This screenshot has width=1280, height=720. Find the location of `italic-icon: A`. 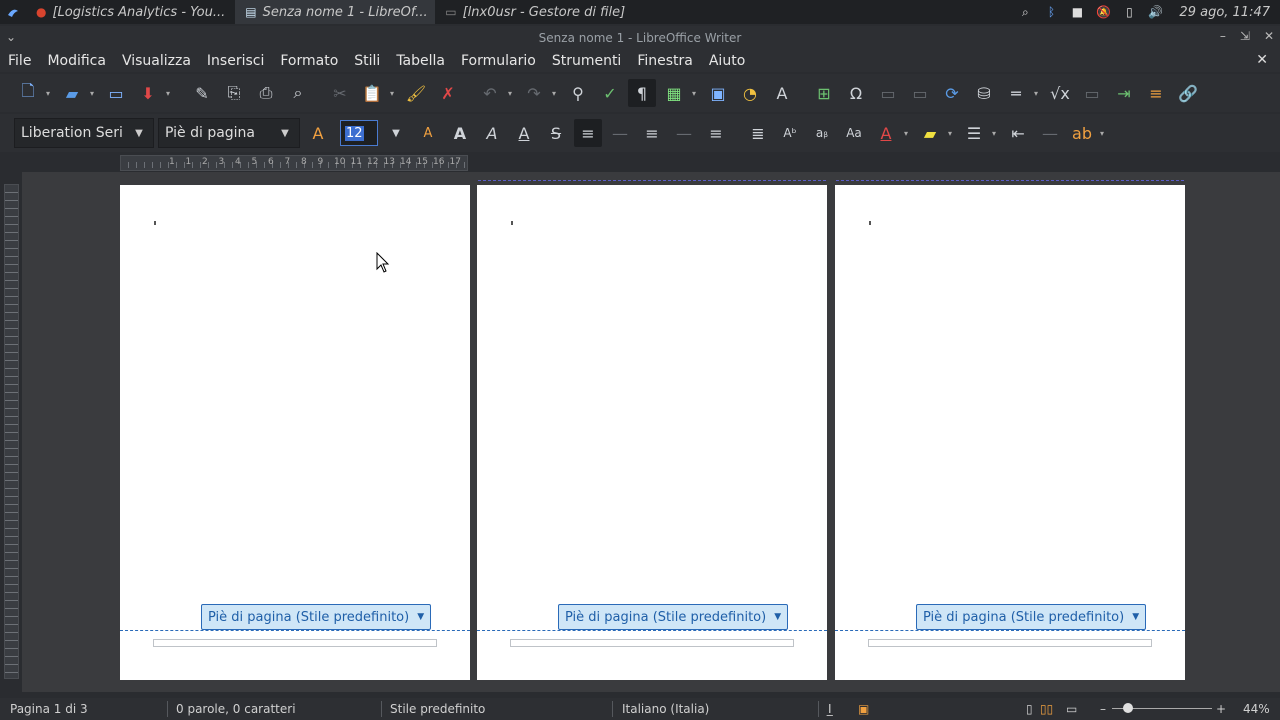

italic-icon: A is located at coordinates (492, 133).